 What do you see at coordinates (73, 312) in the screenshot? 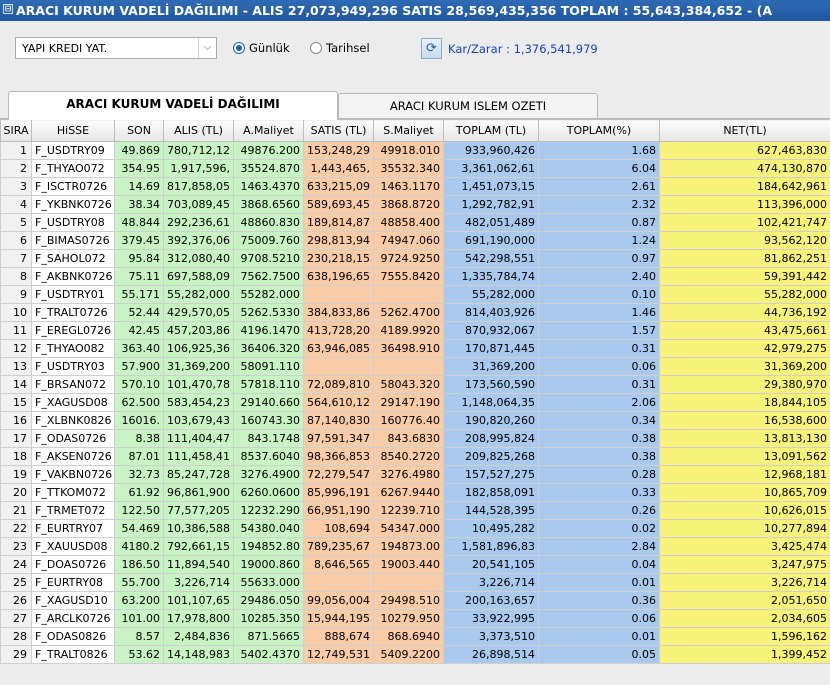
I see `cell-hisse: F_TRALT0726` at bounding box center [73, 312].